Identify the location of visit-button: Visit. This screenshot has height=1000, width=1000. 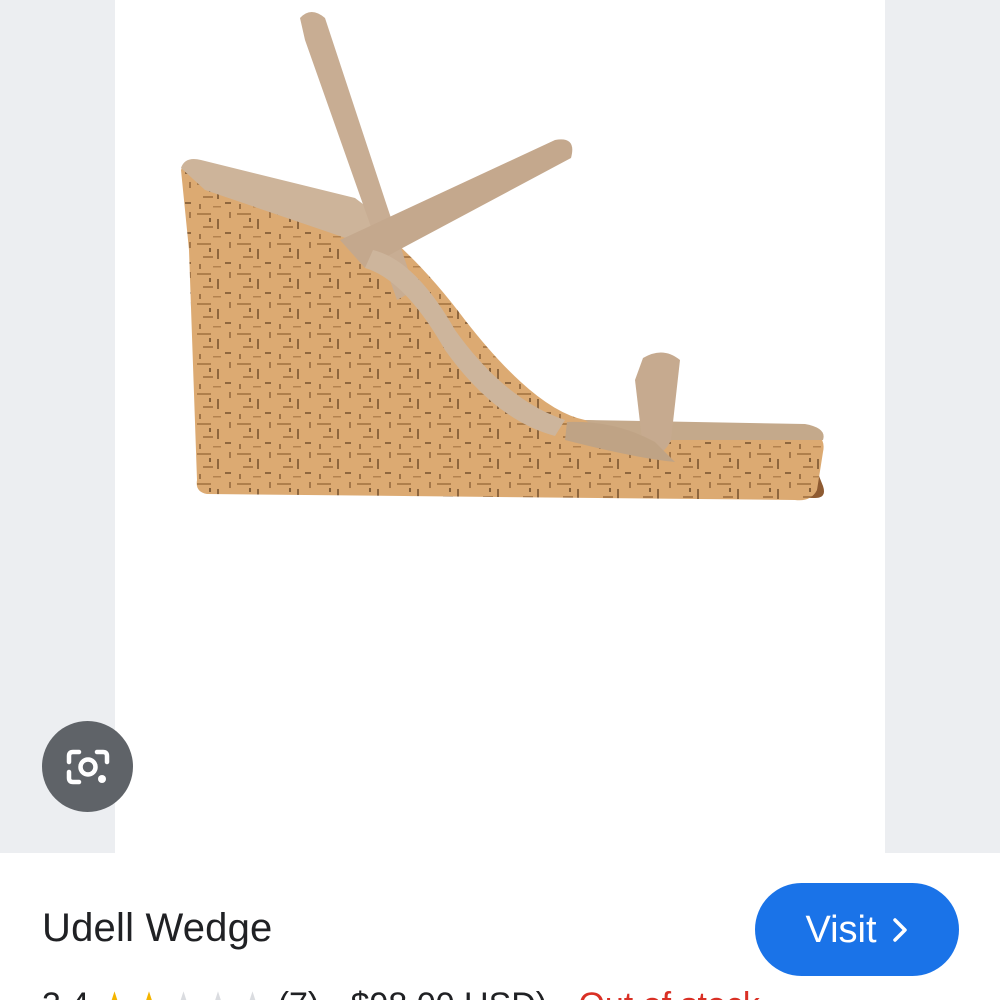
(857, 929).